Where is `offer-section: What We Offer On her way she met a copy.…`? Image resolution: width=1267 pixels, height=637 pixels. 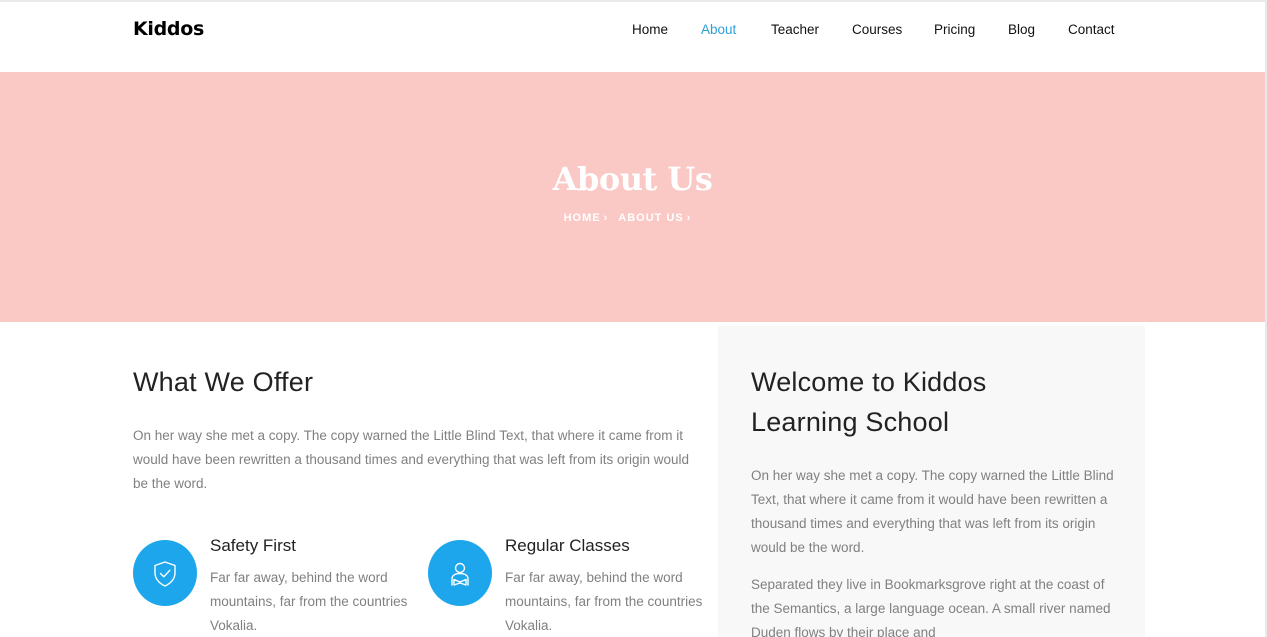
offer-section: What We Offer On her way she met a copy.… is located at coordinates (418, 429).